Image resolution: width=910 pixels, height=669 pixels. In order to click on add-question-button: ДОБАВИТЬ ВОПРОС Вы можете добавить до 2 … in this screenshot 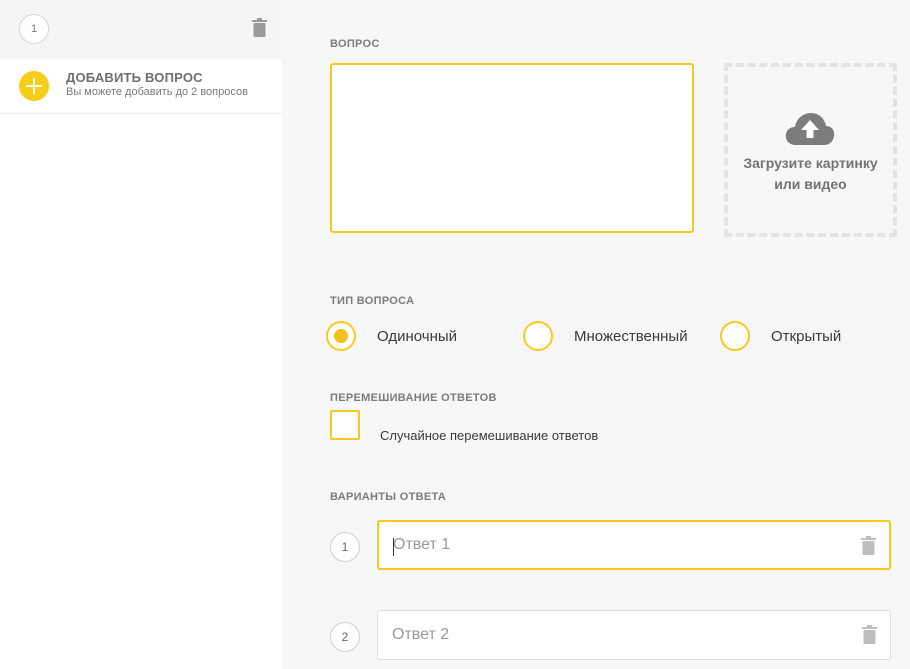, I will do `click(141, 86)`.